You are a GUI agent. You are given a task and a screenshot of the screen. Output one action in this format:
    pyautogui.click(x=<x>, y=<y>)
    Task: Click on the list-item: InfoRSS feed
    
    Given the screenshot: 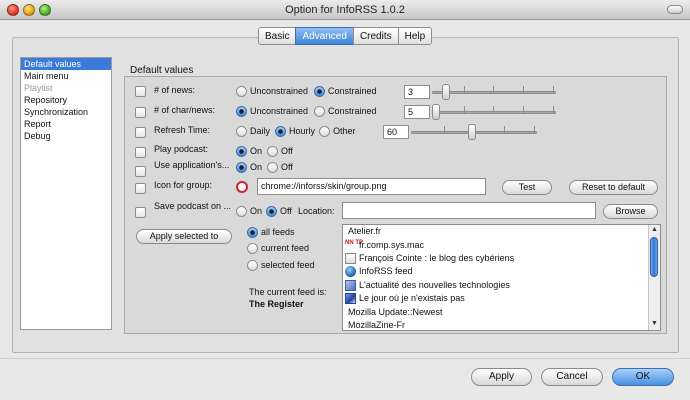 What is the action you would take?
    pyautogui.click(x=501, y=271)
    